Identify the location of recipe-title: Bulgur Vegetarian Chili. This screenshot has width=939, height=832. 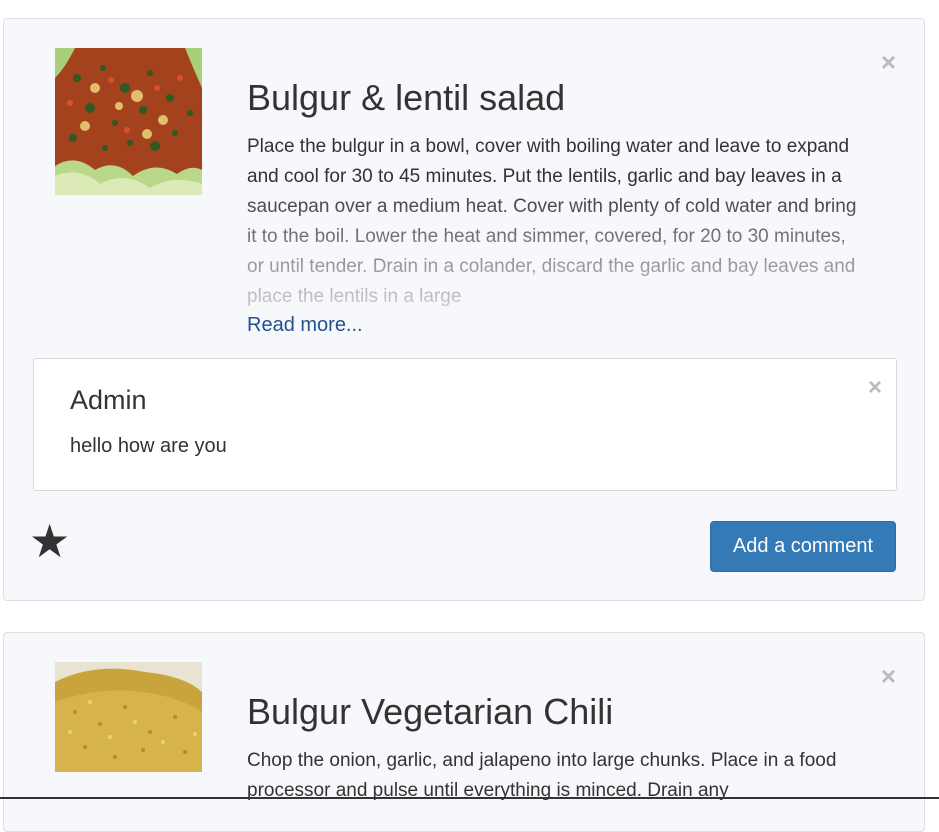
(430, 711).